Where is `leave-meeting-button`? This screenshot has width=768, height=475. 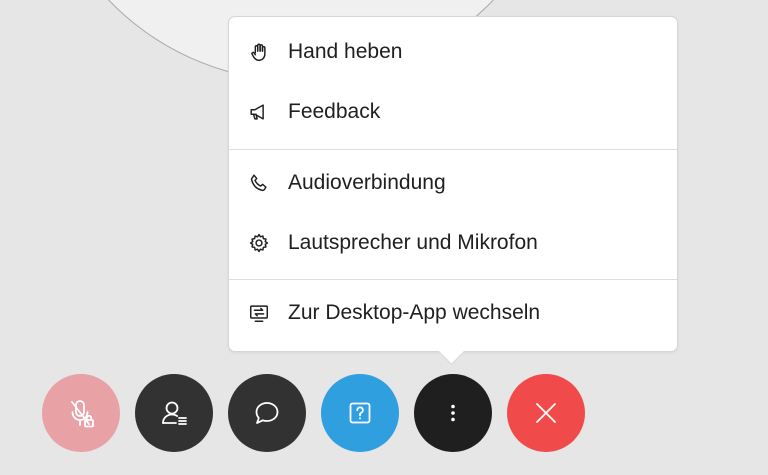
leave-meeting-button is located at coordinates (546, 413).